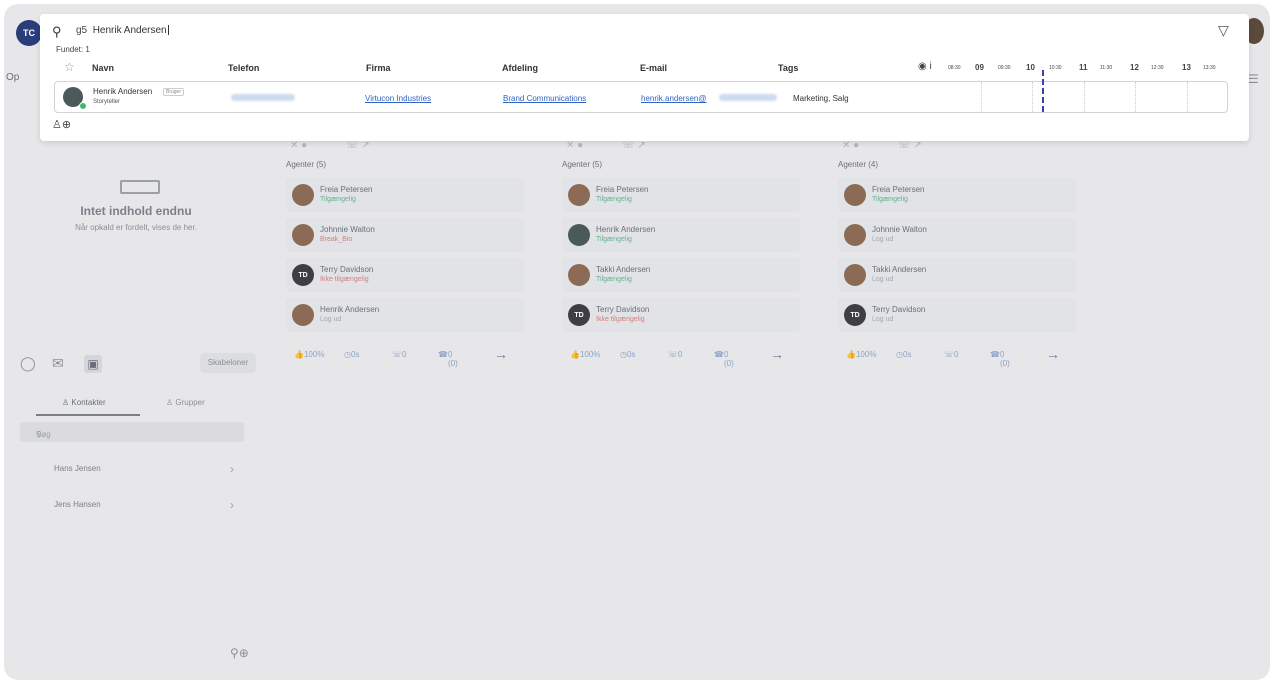 The image size is (1274, 684). I want to click on found-count: Fundet: 1, so click(73, 49).